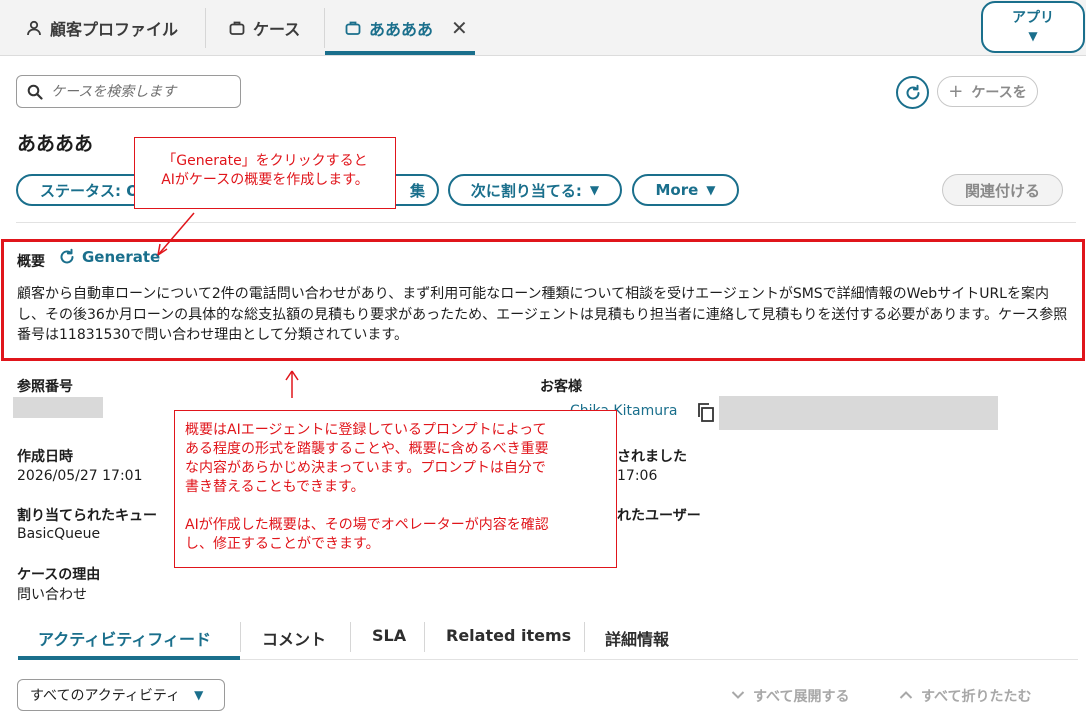  I want to click on arrow-to-summary, so click(292, 384).